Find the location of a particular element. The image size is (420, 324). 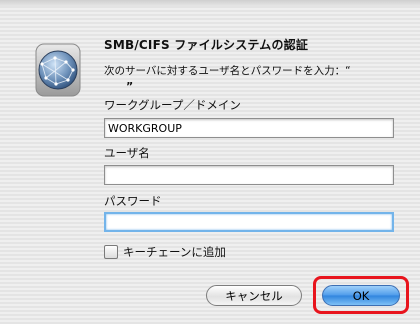

username-field is located at coordinates (249, 175).